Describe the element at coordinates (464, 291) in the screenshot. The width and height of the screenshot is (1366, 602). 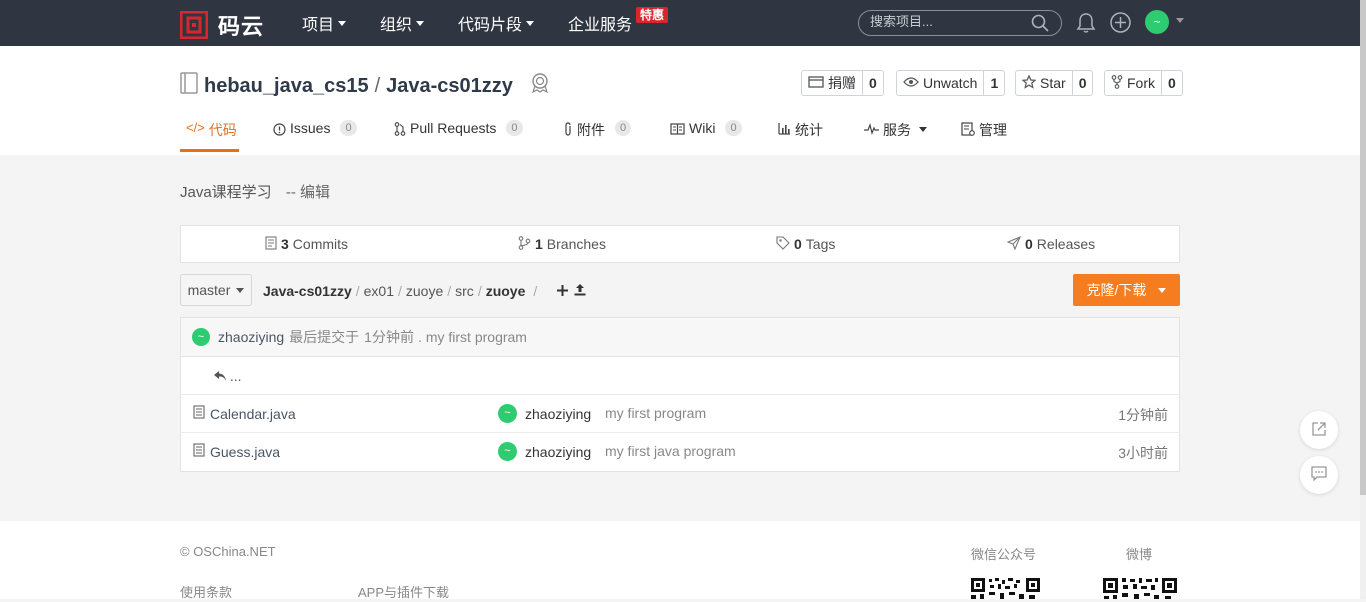
I see `breadcrumb-src: src` at that location.